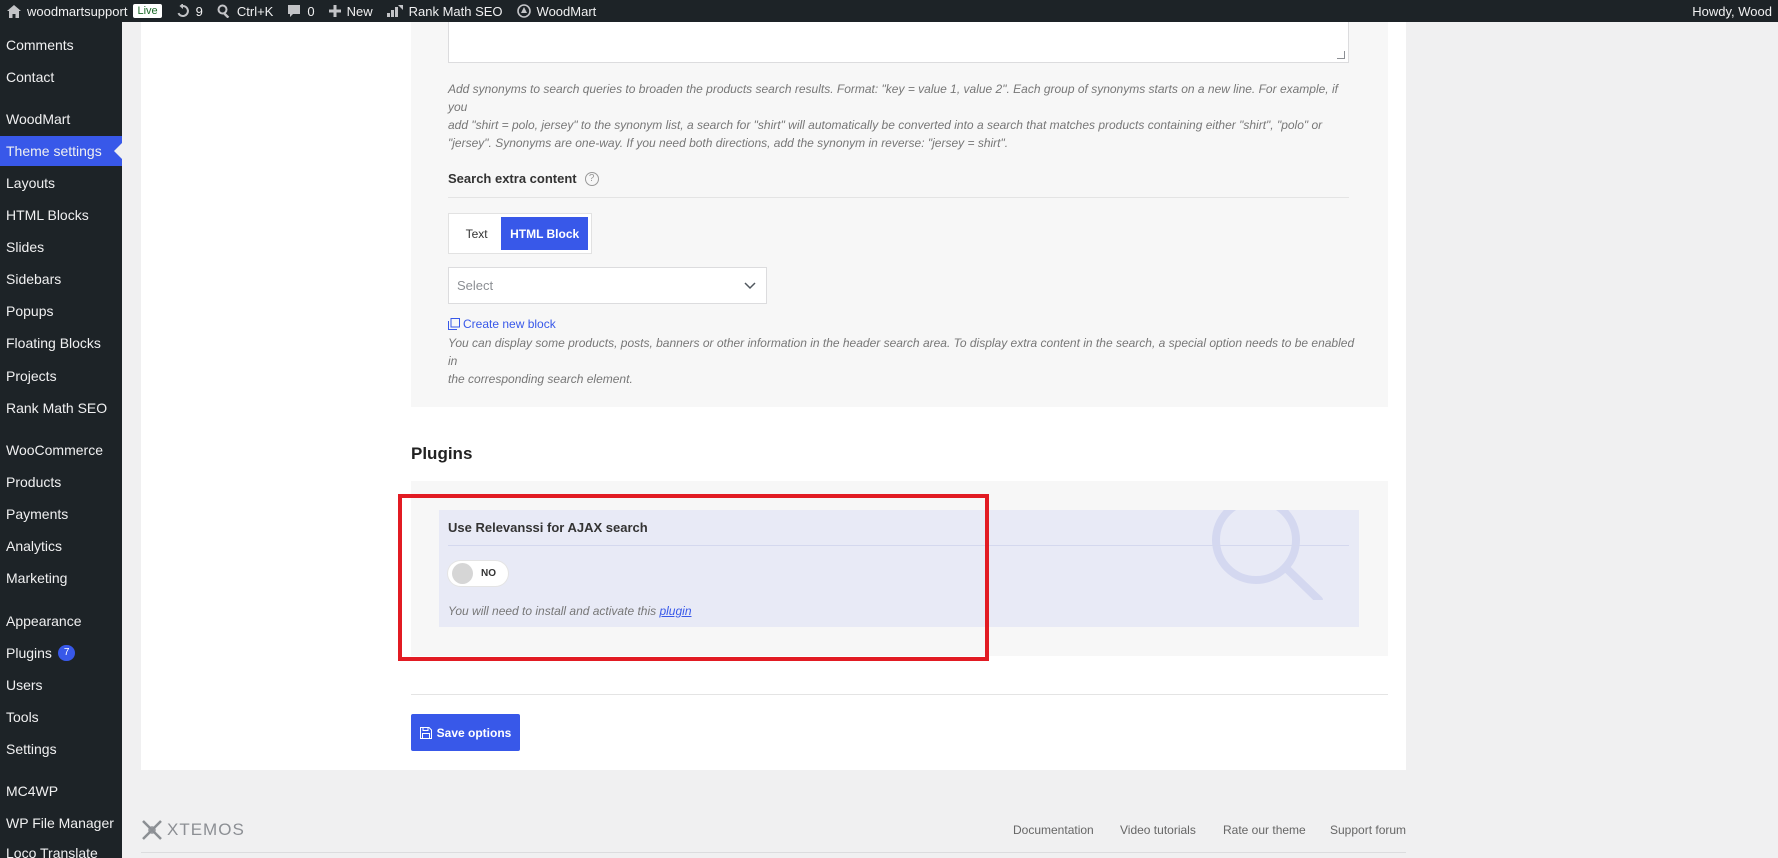  I want to click on footer-link-video-tutorials: Video tutorials, so click(1158, 830).